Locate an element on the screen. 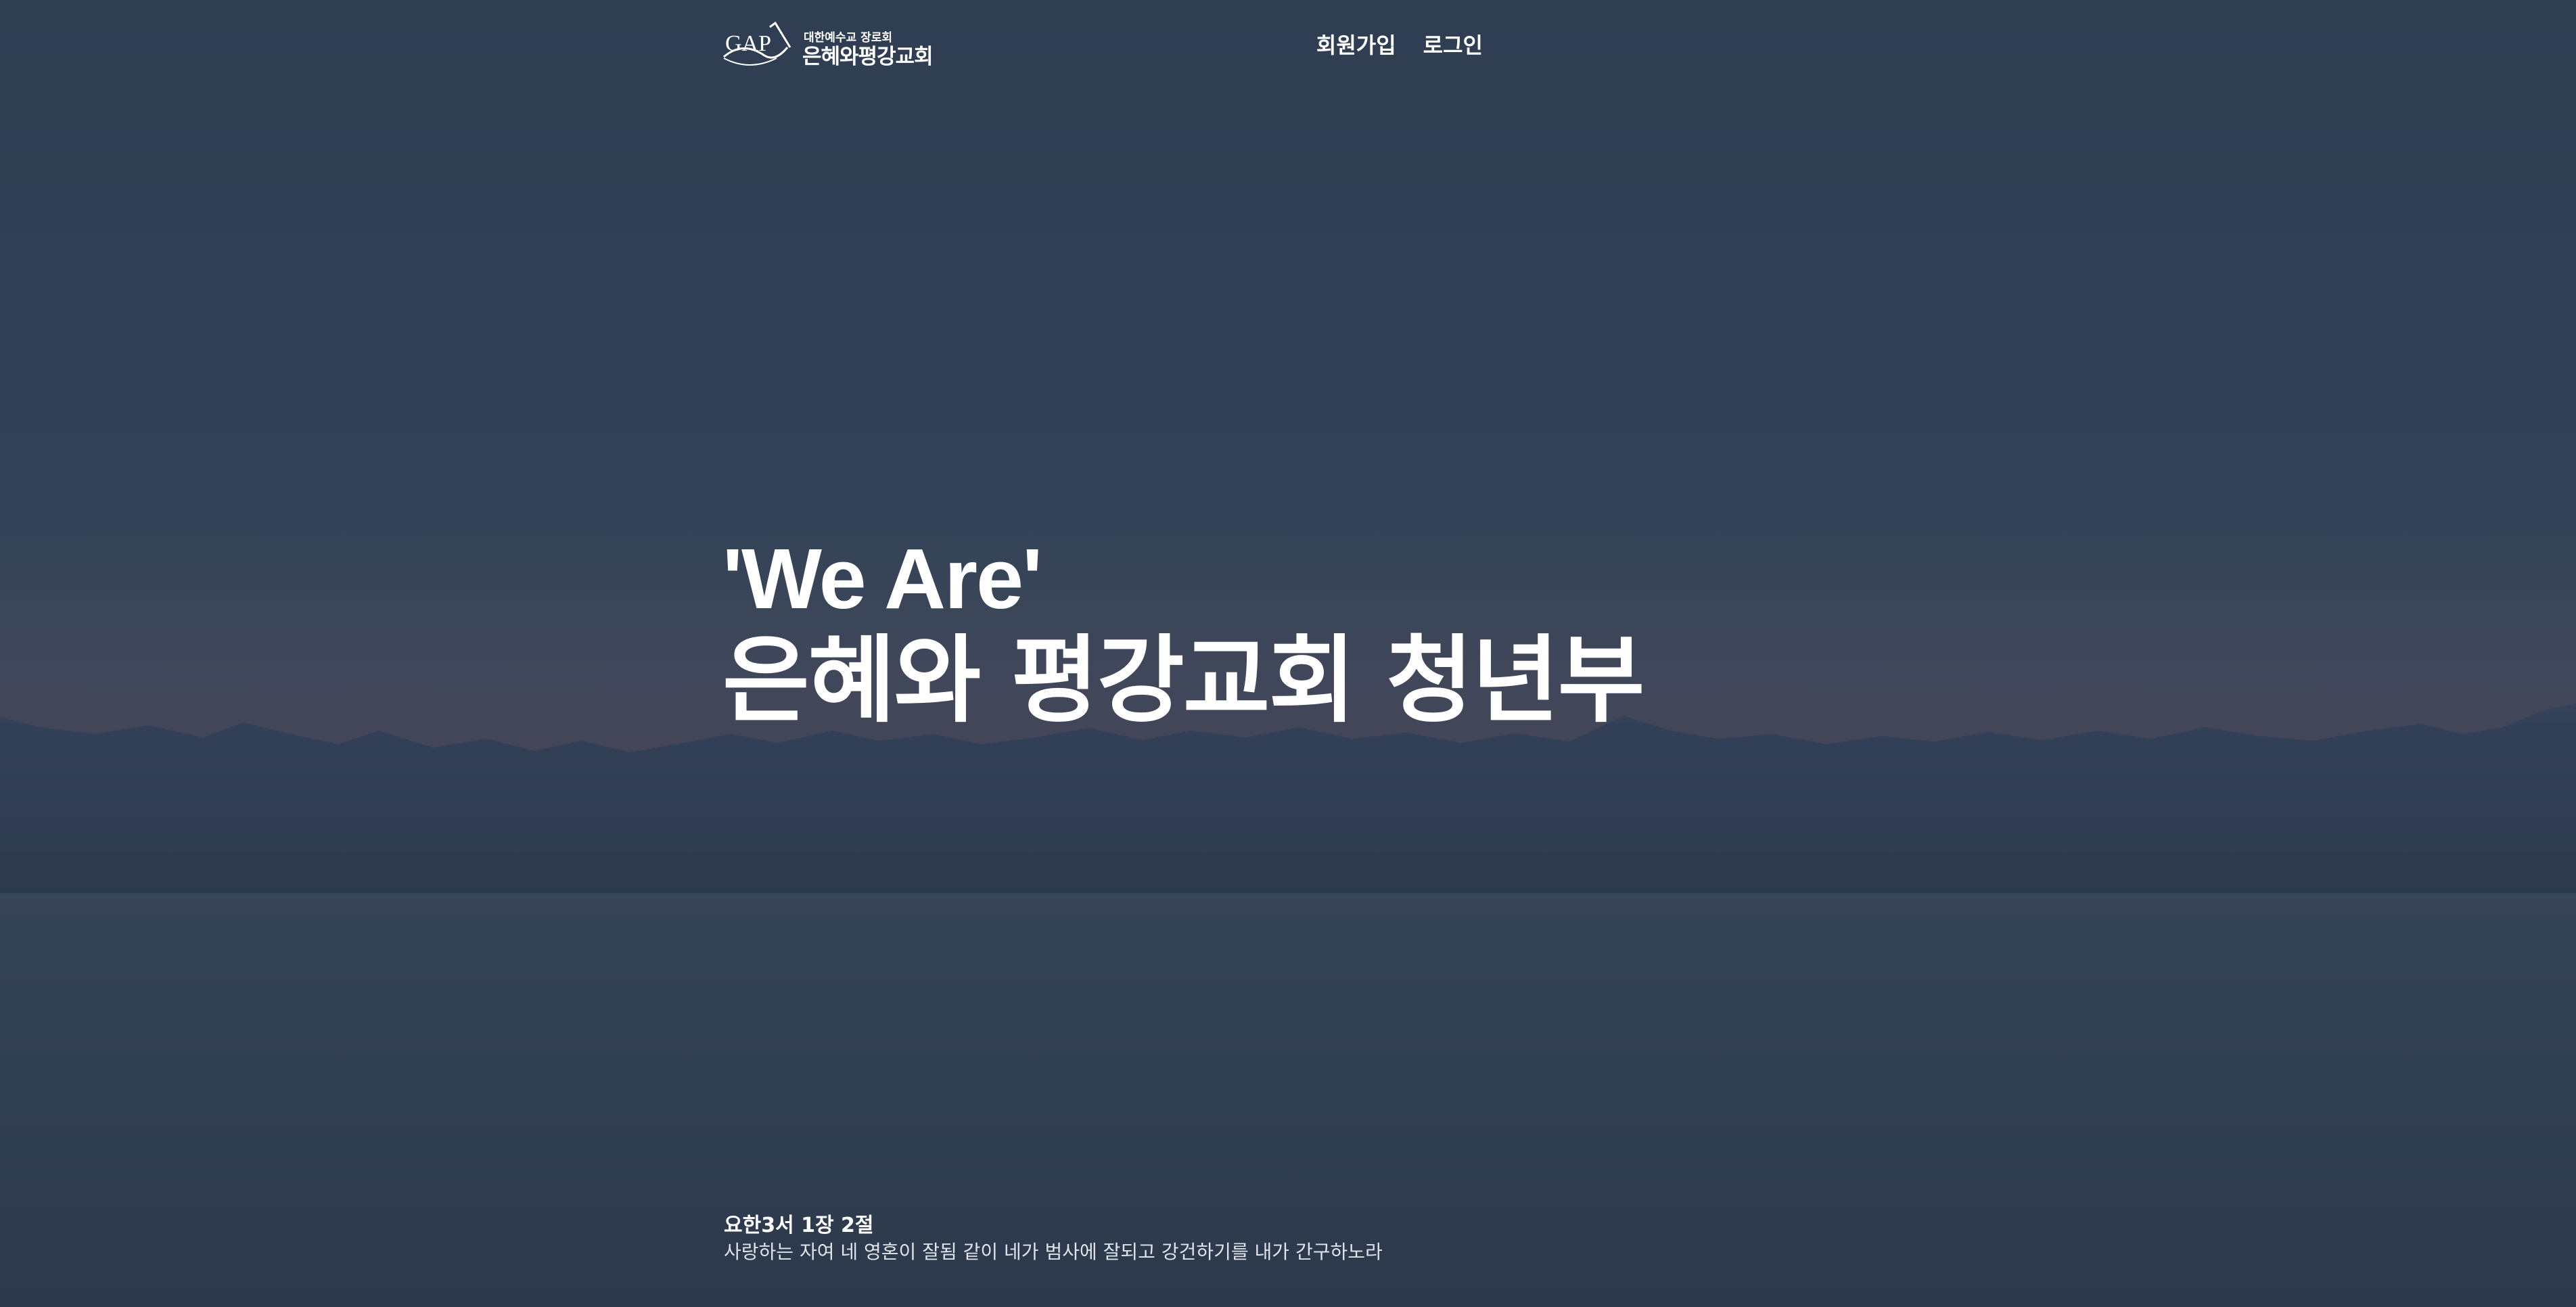 The width and height of the screenshot is (2576, 1307). hero-title: 은혜와 평강교회 청년부 is located at coordinates (1183, 681).